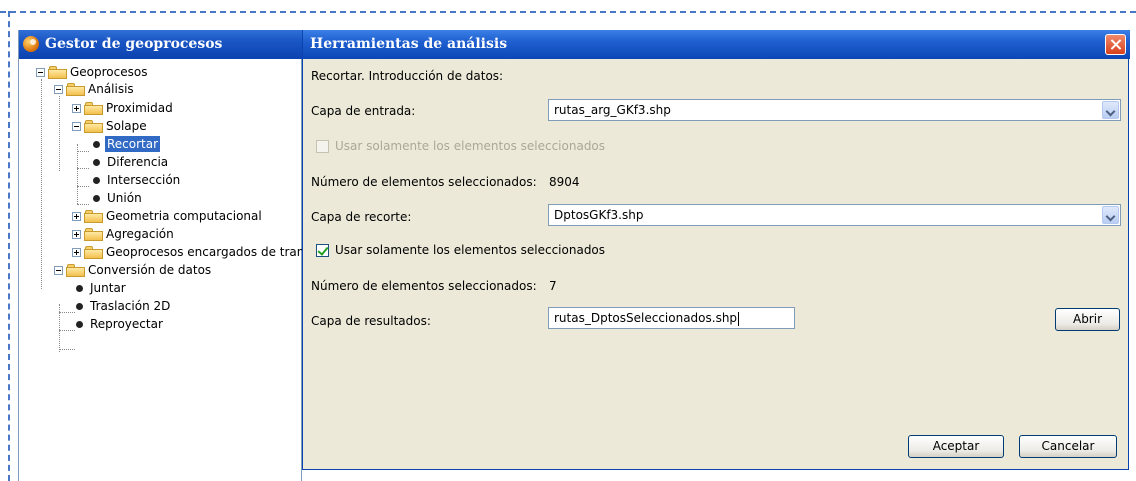 This screenshot has width=1136, height=481. What do you see at coordinates (407, 76) in the screenshot?
I see `section-heading: Recortar. Introducción de datos:` at bounding box center [407, 76].